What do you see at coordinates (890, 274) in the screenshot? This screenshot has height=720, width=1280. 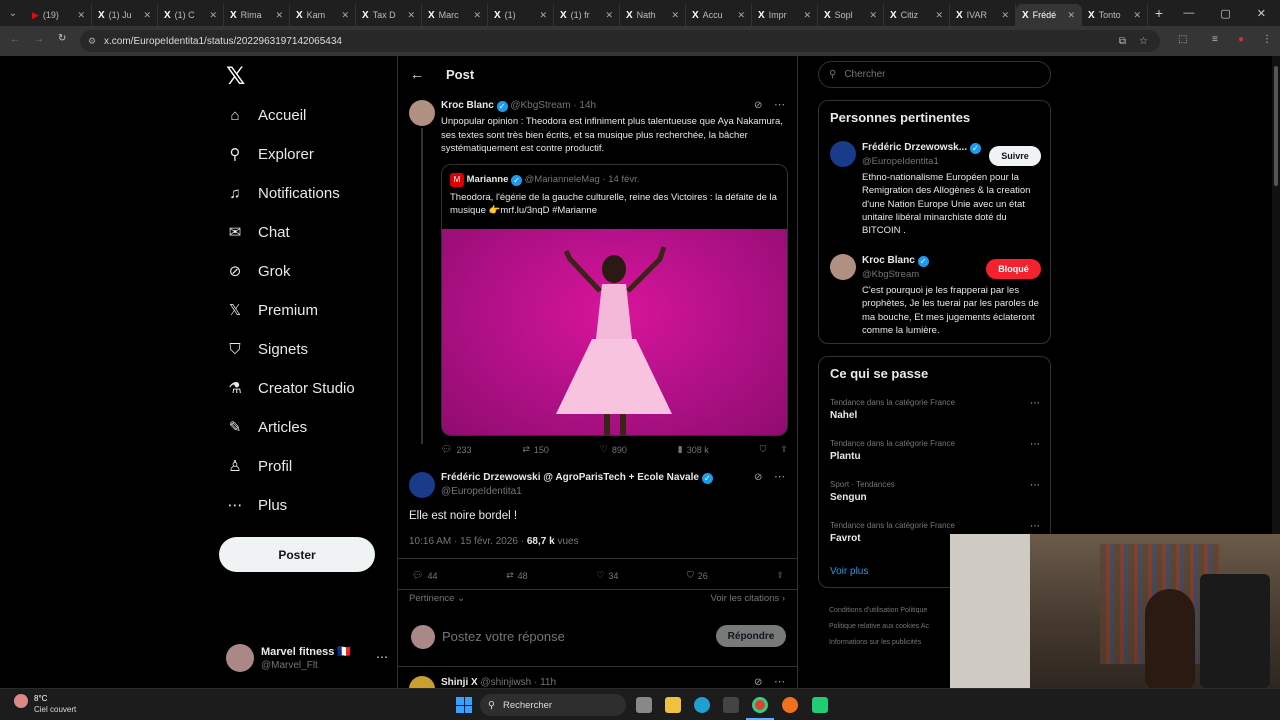 I see `person-handle: @KbgStream` at bounding box center [890, 274].